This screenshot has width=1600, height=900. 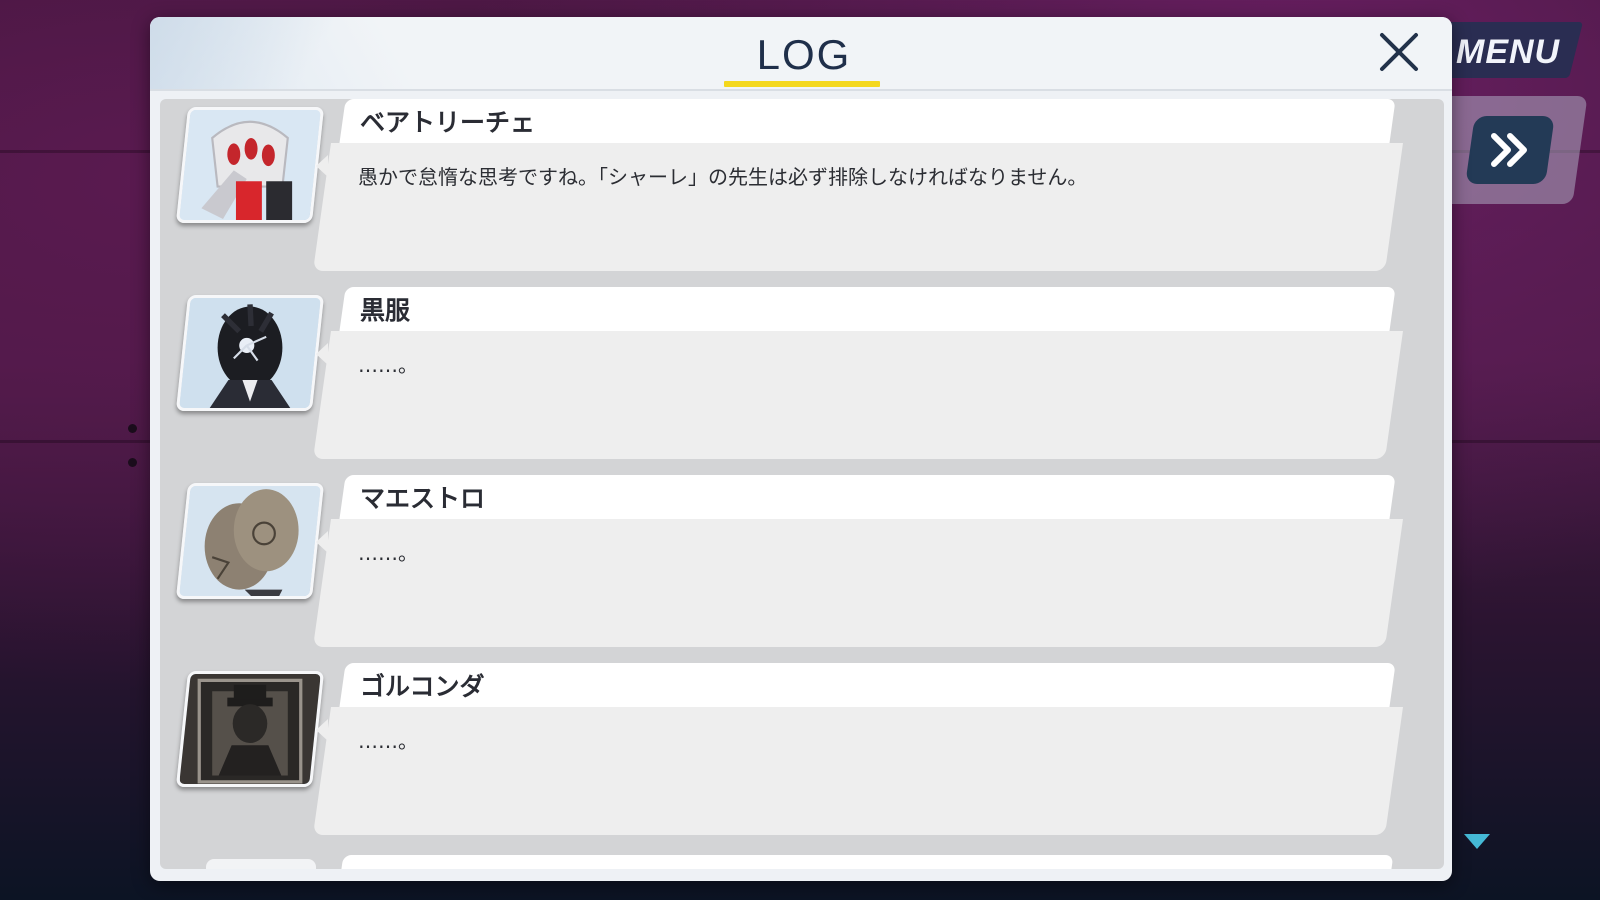 What do you see at coordinates (423, 498) in the screenshot?
I see `speaker-name: マエストロ` at bounding box center [423, 498].